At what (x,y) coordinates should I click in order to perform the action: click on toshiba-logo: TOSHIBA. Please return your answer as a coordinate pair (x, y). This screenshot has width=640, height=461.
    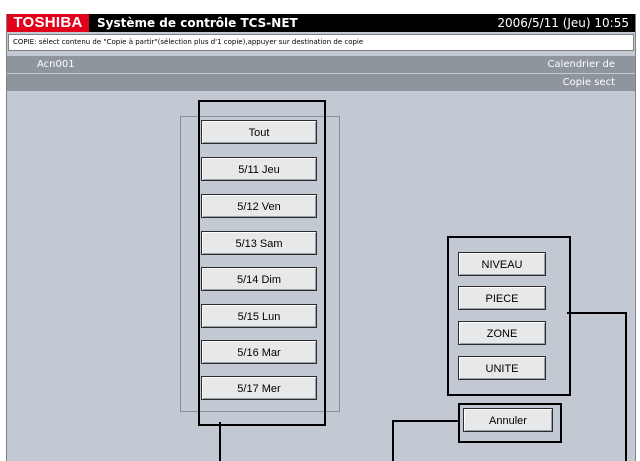
    Looking at the image, I should click on (48, 23).